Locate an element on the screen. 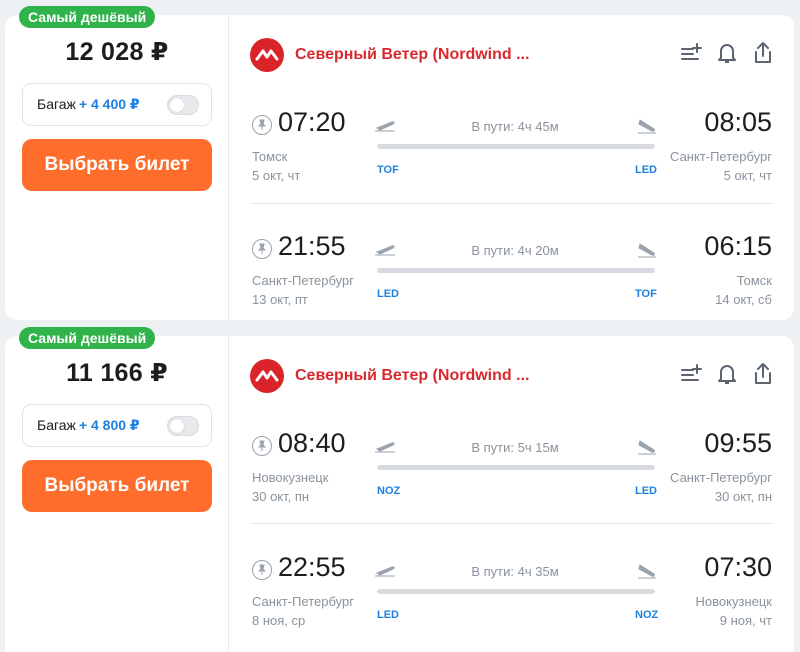  departure-city: Томск is located at coordinates (270, 156).